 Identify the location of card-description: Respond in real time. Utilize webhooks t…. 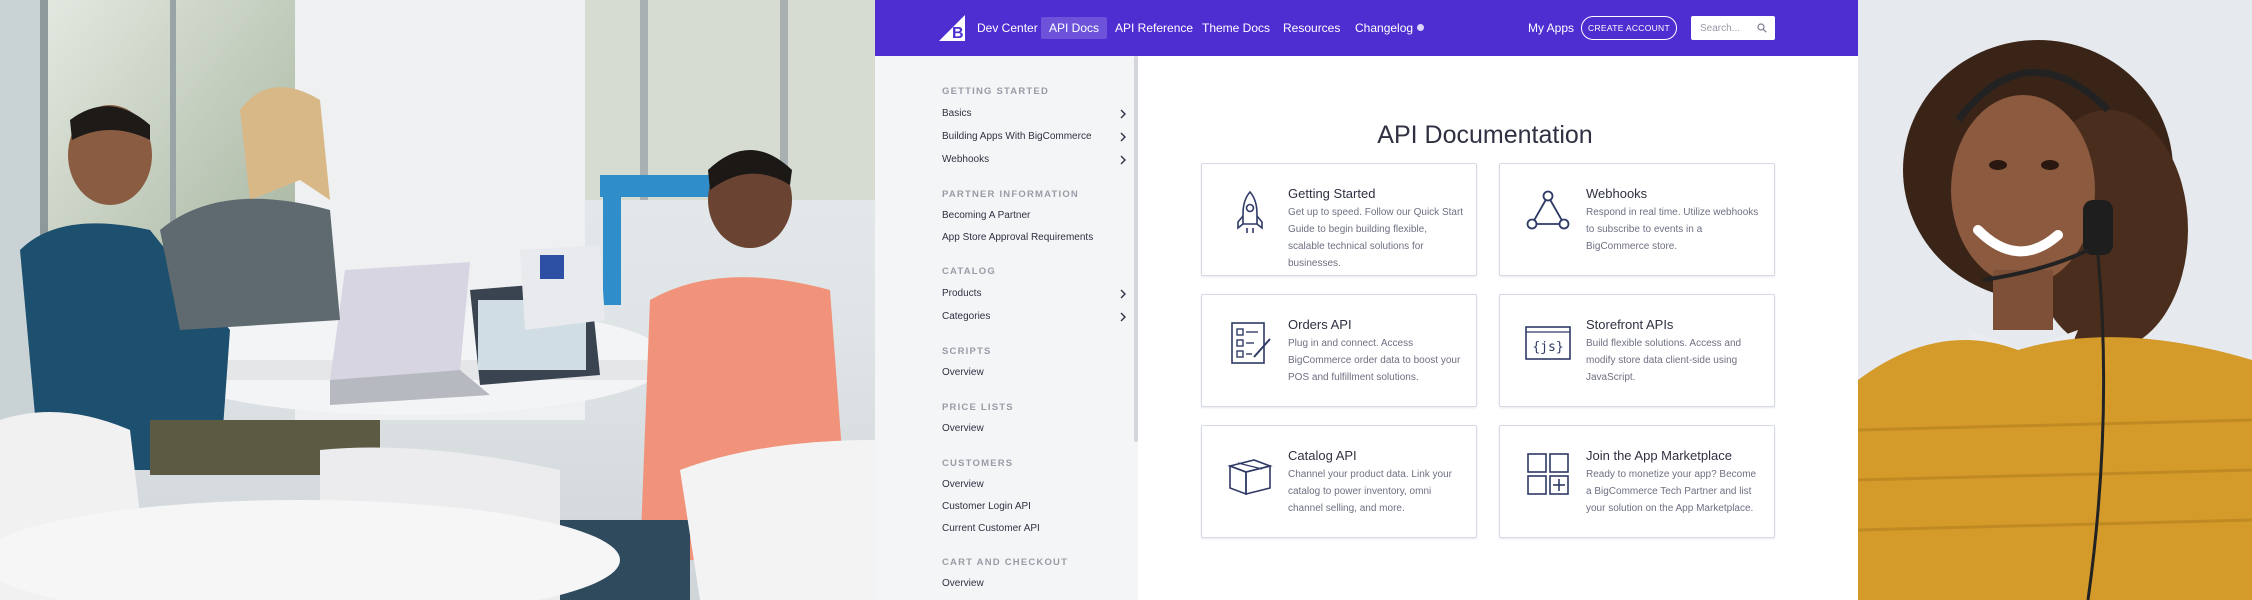
(1672, 229).